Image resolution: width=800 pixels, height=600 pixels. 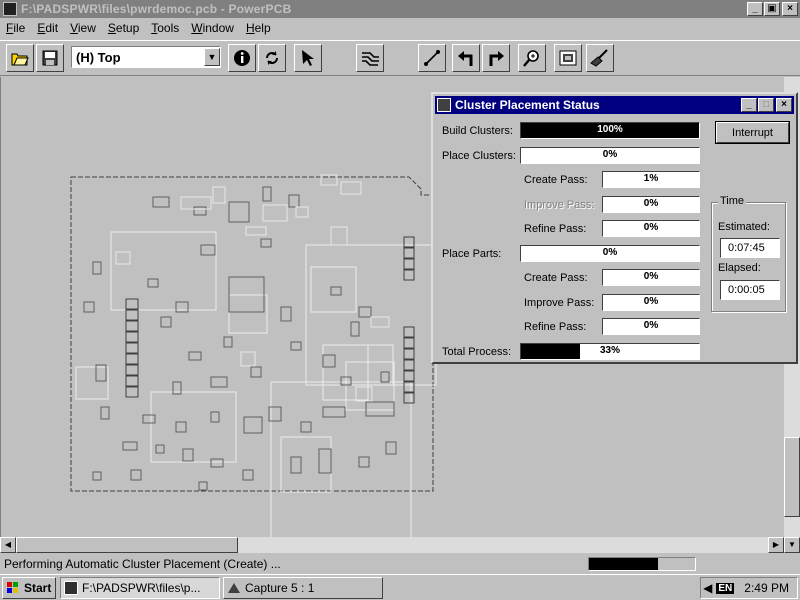 What do you see at coordinates (784, 105) in the screenshot?
I see `dialog-close-button: ×` at bounding box center [784, 105].